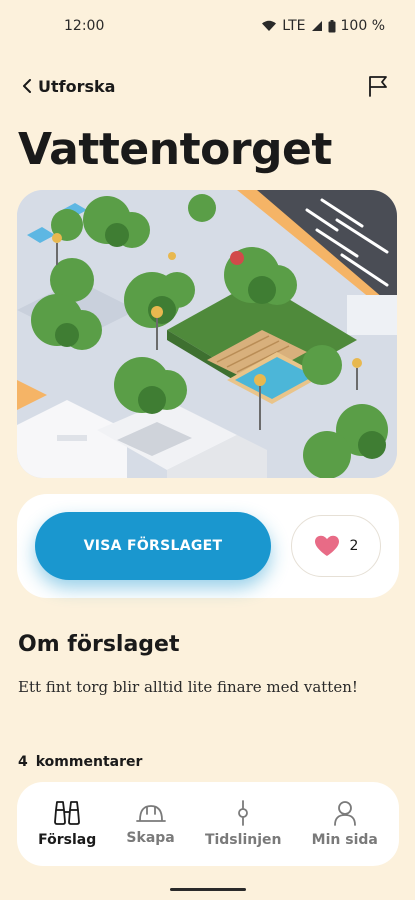  What do you see at coordinates (27, 86) in the screenshot?
I see `chevron-left-icon` at bounding box center [27, 86].